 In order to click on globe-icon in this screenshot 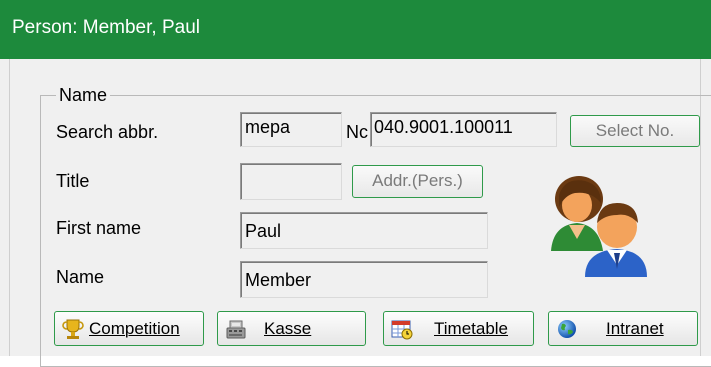, I will do `click(567, 329)`.